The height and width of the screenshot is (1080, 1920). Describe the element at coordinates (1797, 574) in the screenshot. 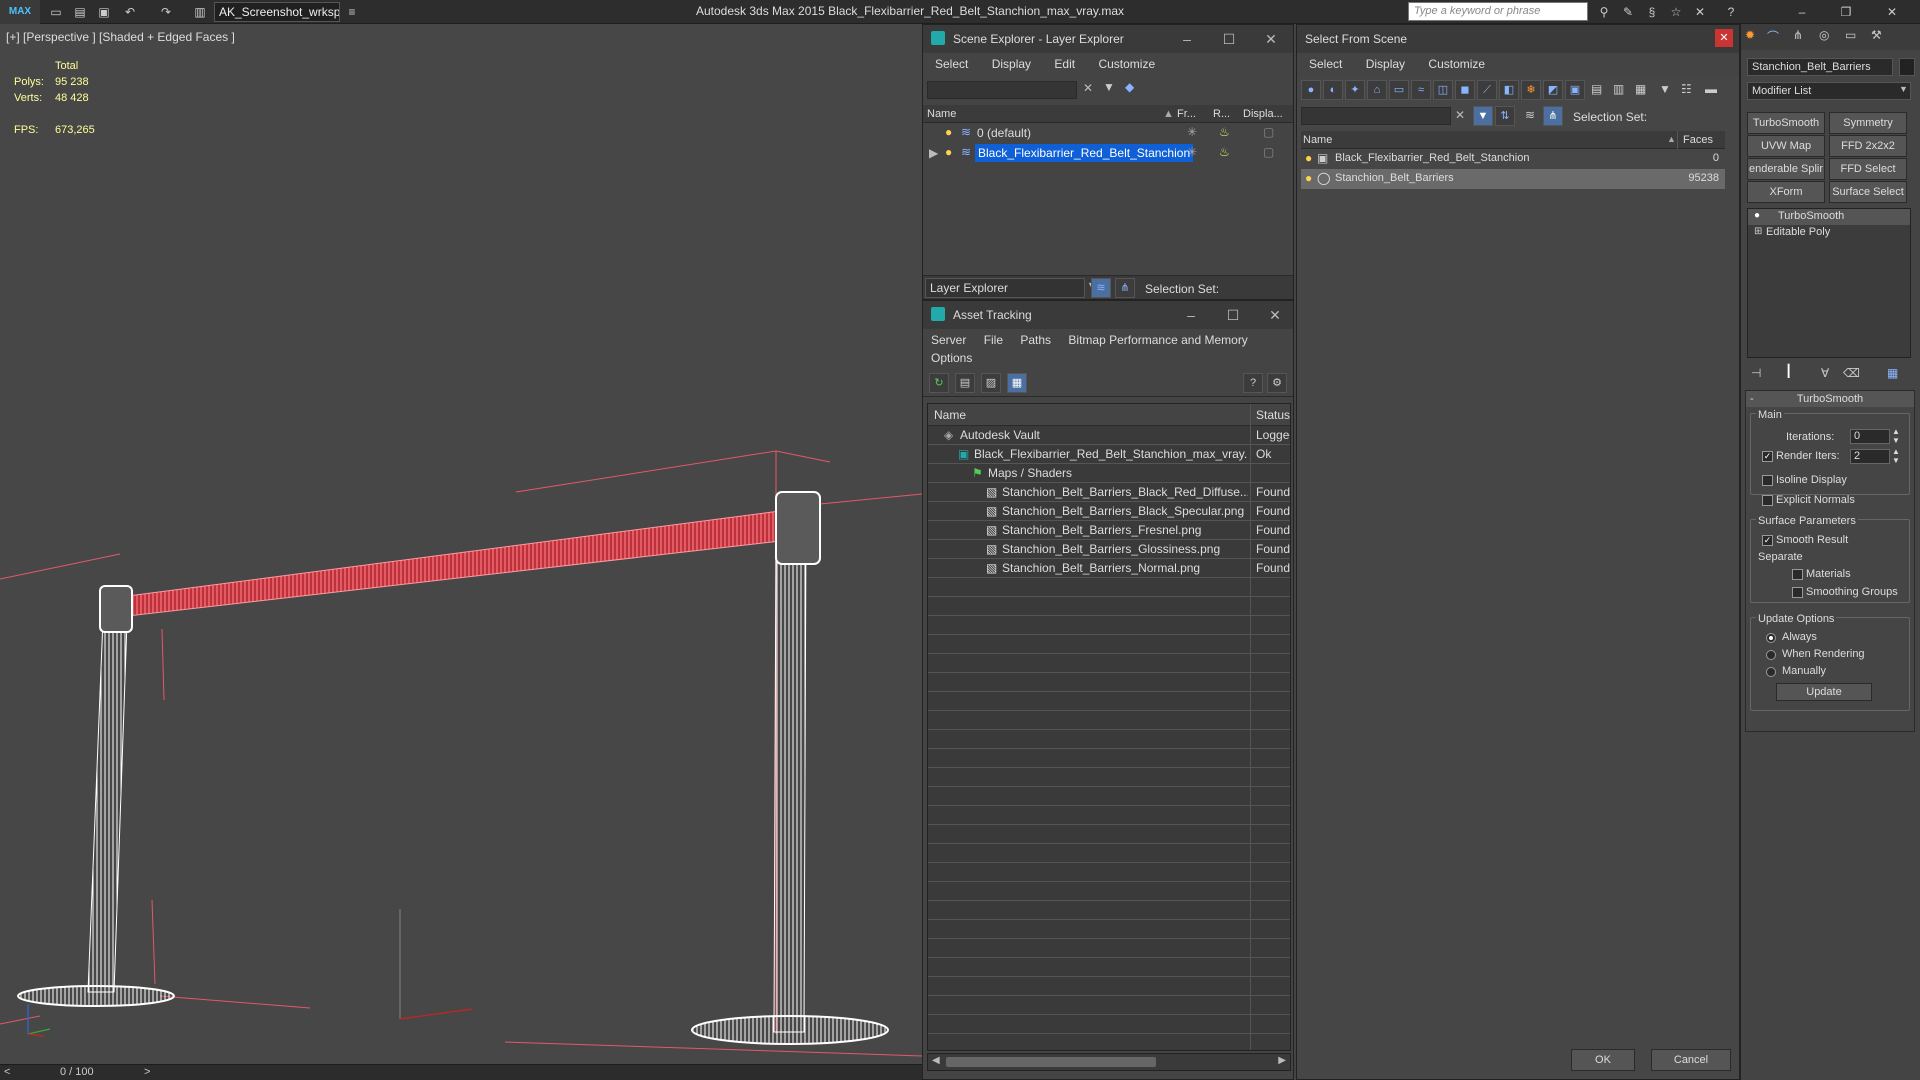

I see `materials-checkbox` at that location.